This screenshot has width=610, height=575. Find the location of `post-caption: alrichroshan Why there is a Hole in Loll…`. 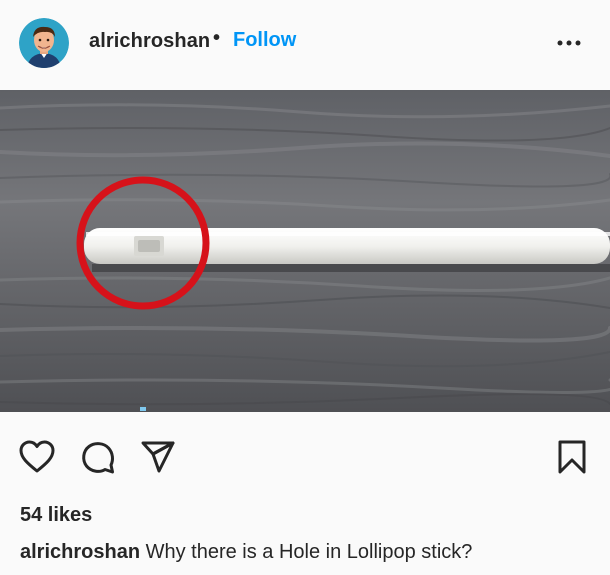

post-caption: alrichroshan Why there is a Hole in Loll… is located at coordinates (246, 552).